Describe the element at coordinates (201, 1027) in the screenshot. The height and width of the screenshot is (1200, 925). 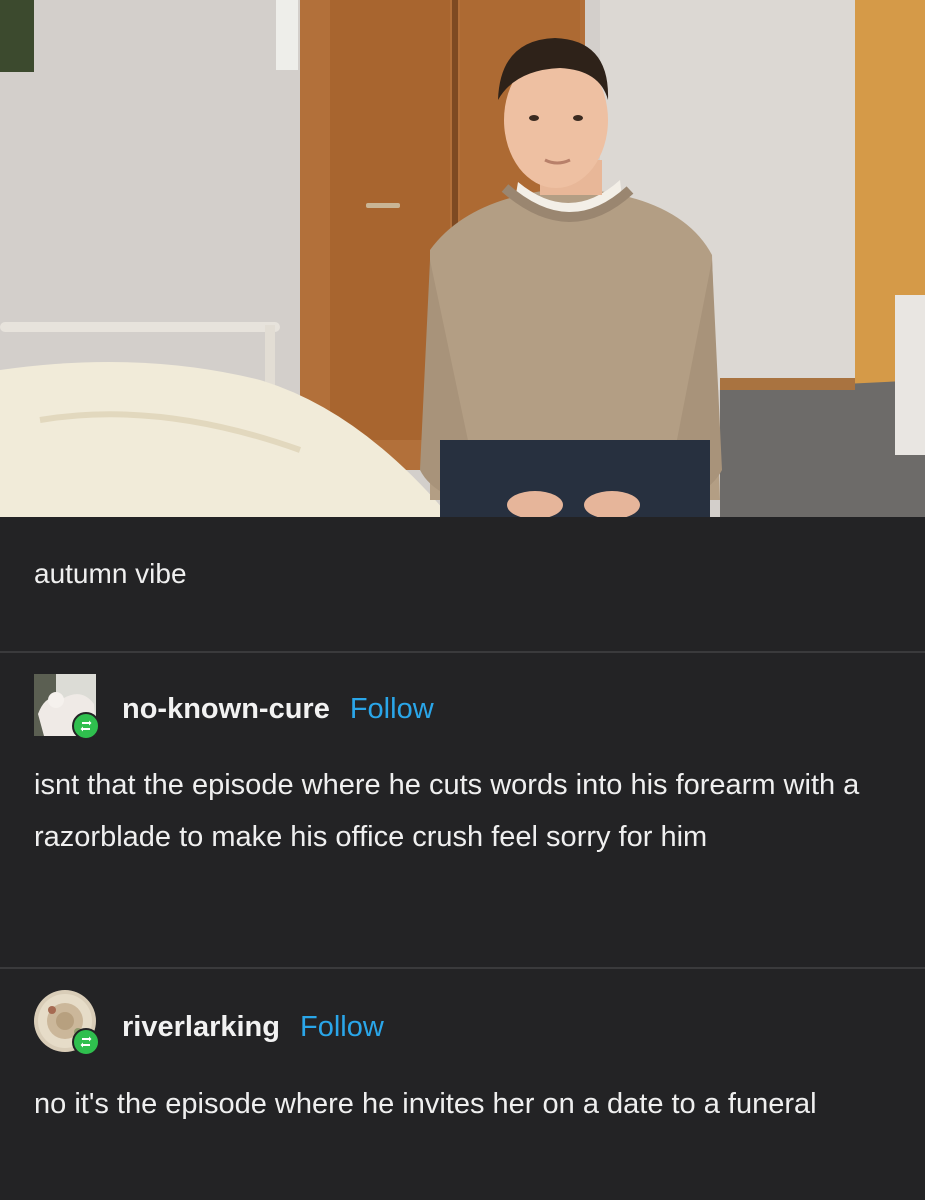
I see `username-link: riverlarking` at that location.